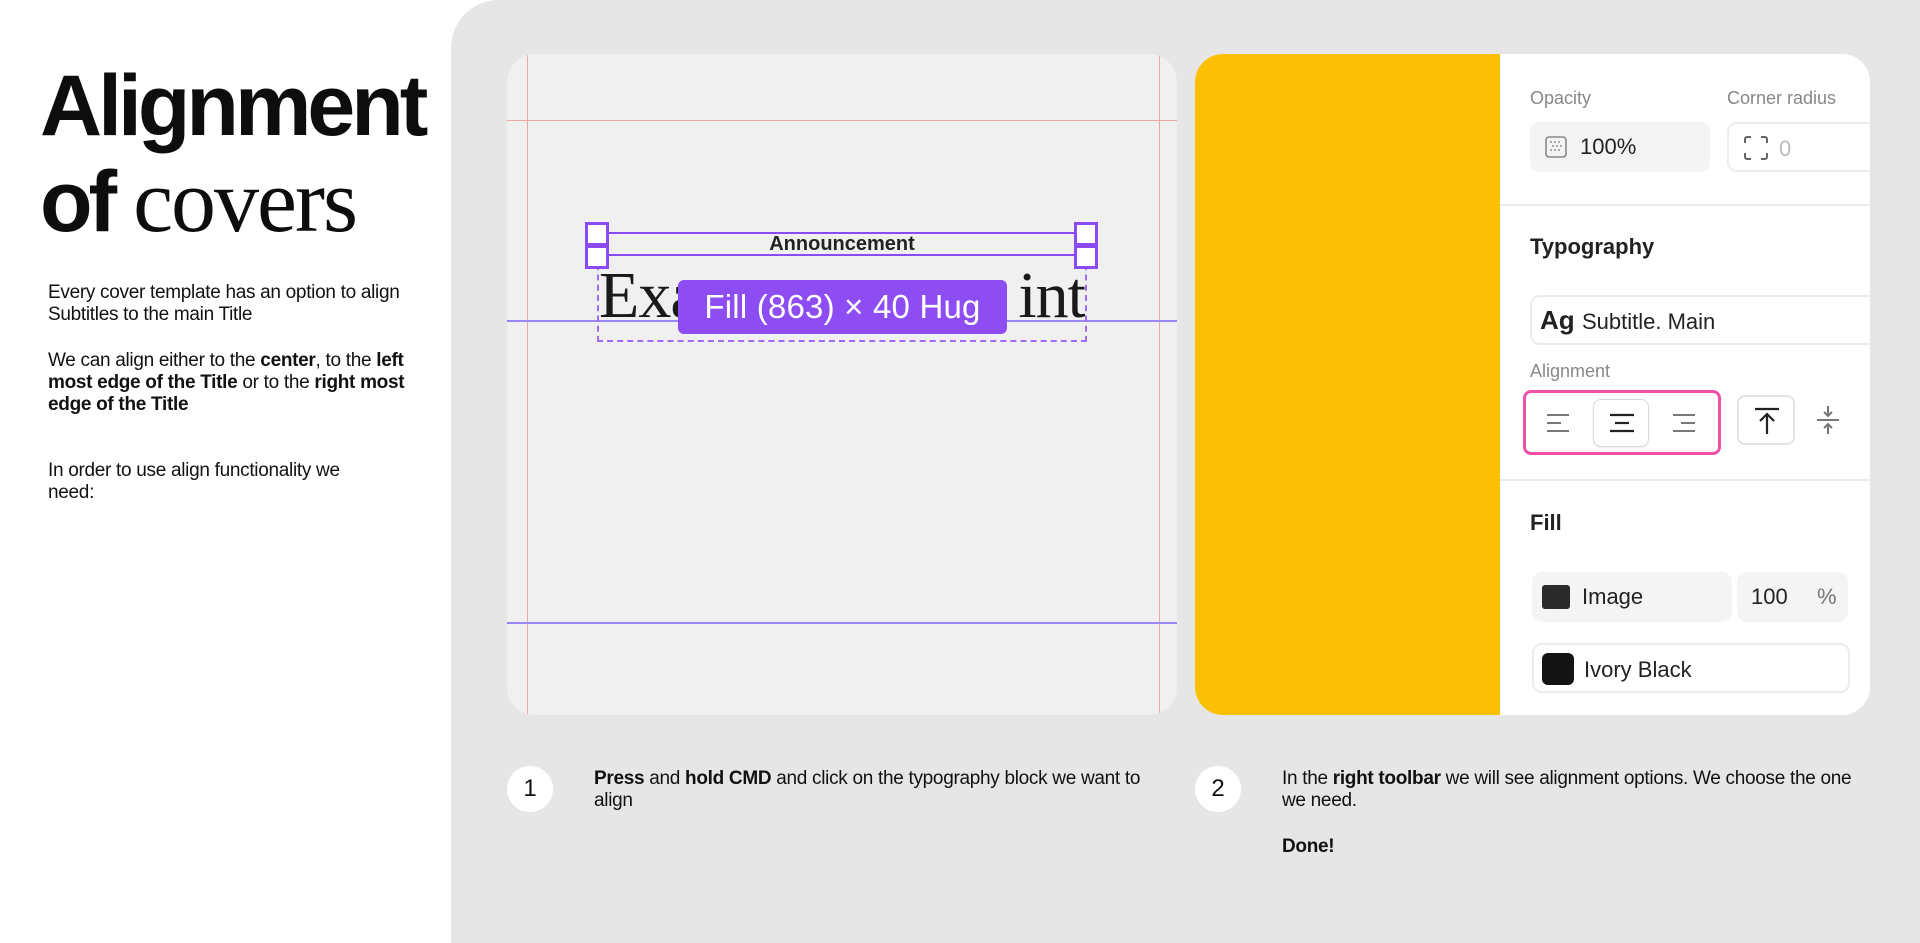 The image size is (1920, 943). Describe the element at coordinates (1685, 384) in the screenshot. I see `right-toolbar: Opacity Corner radius 100% 0 Typography` at that location.